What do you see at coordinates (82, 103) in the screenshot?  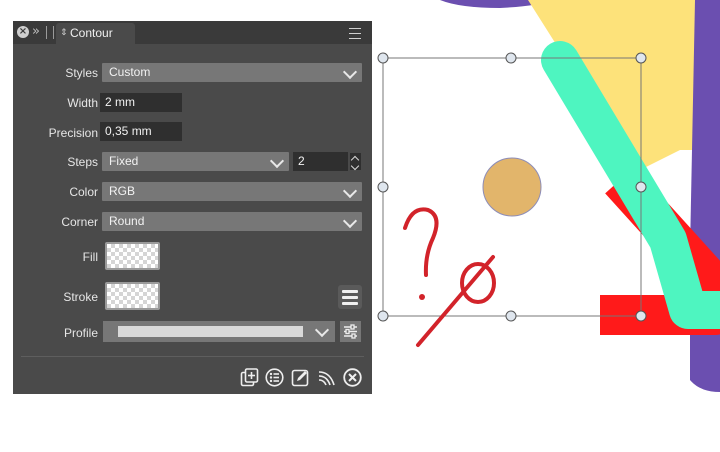 I see `width-label: Width` at bounding box center [82, 103].